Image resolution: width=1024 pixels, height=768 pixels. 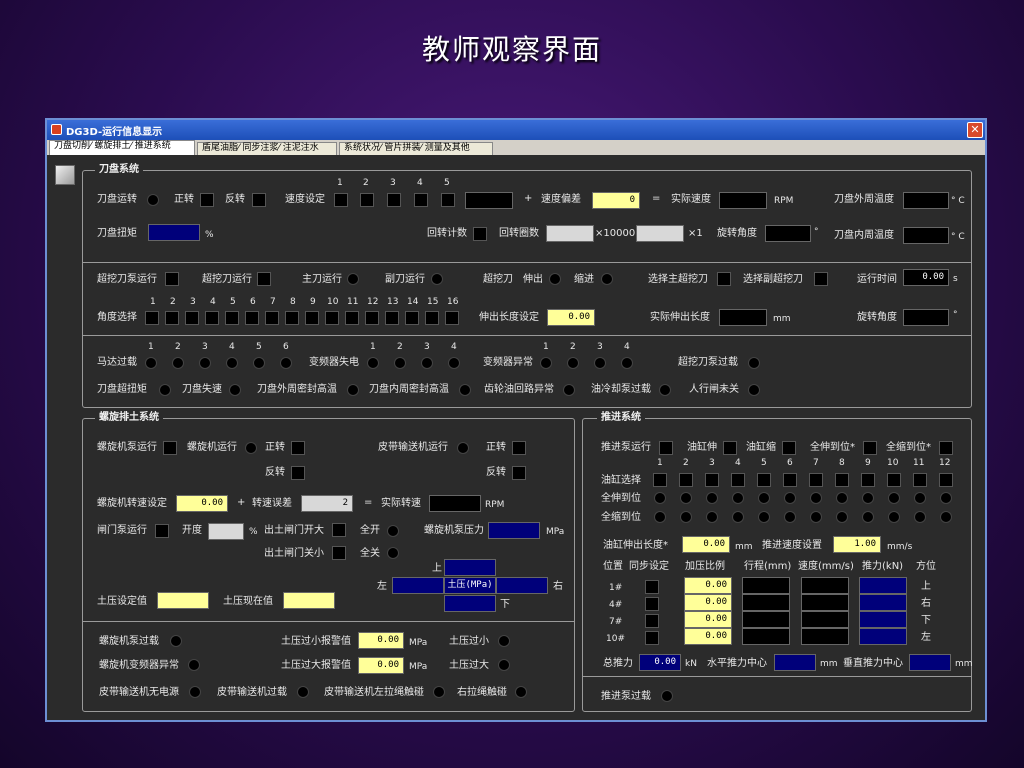 I want to click on screw-inv-fault-led, so click(x=194, y=665).